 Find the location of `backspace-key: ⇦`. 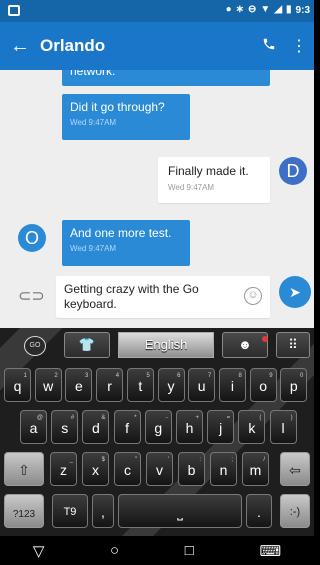

backspace-key: ⇦ is located at coordinates (295, 469).